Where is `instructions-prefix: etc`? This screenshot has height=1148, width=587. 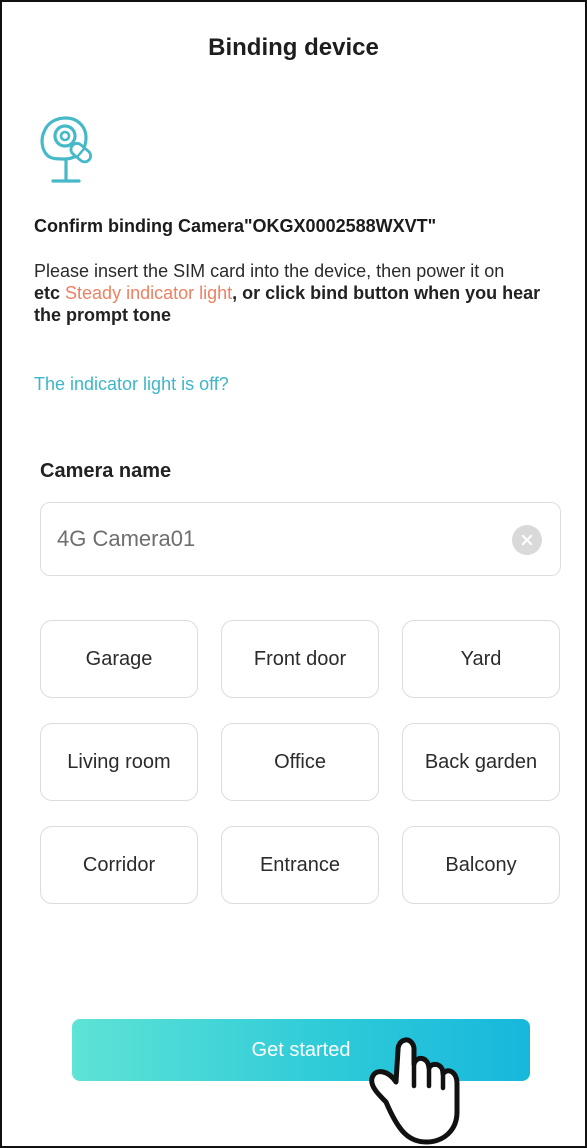
instructions-prefix: etc is located at coordinates (50, 293).